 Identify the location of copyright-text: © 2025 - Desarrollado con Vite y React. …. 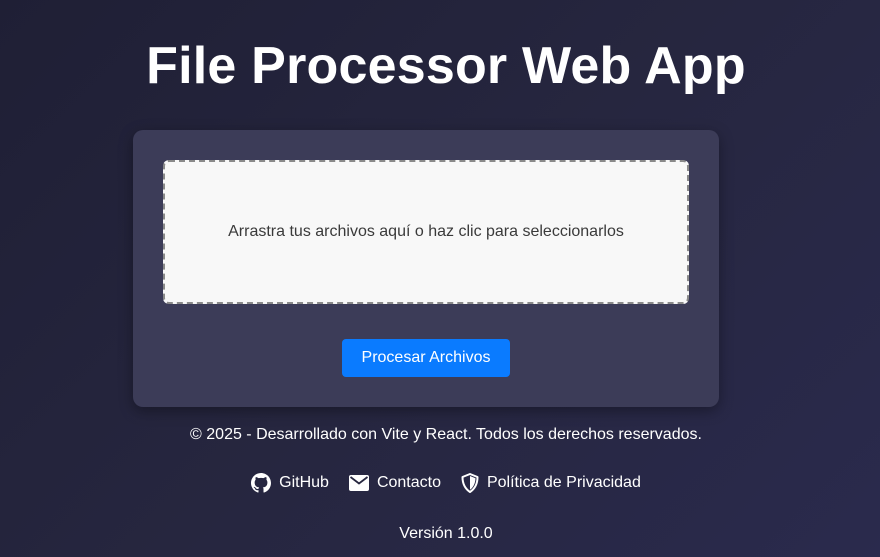
(446, 434).